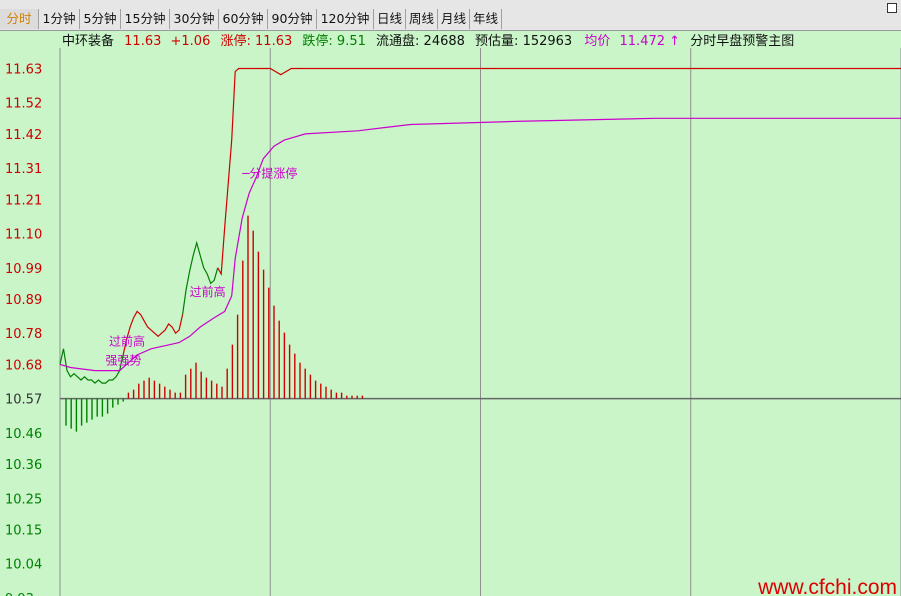 The image size is (901, 596). What do you see at coordinates (124, 360) in the screenshot?
I see `signal-annotation: 强强势` at bounding box center [124, 360].